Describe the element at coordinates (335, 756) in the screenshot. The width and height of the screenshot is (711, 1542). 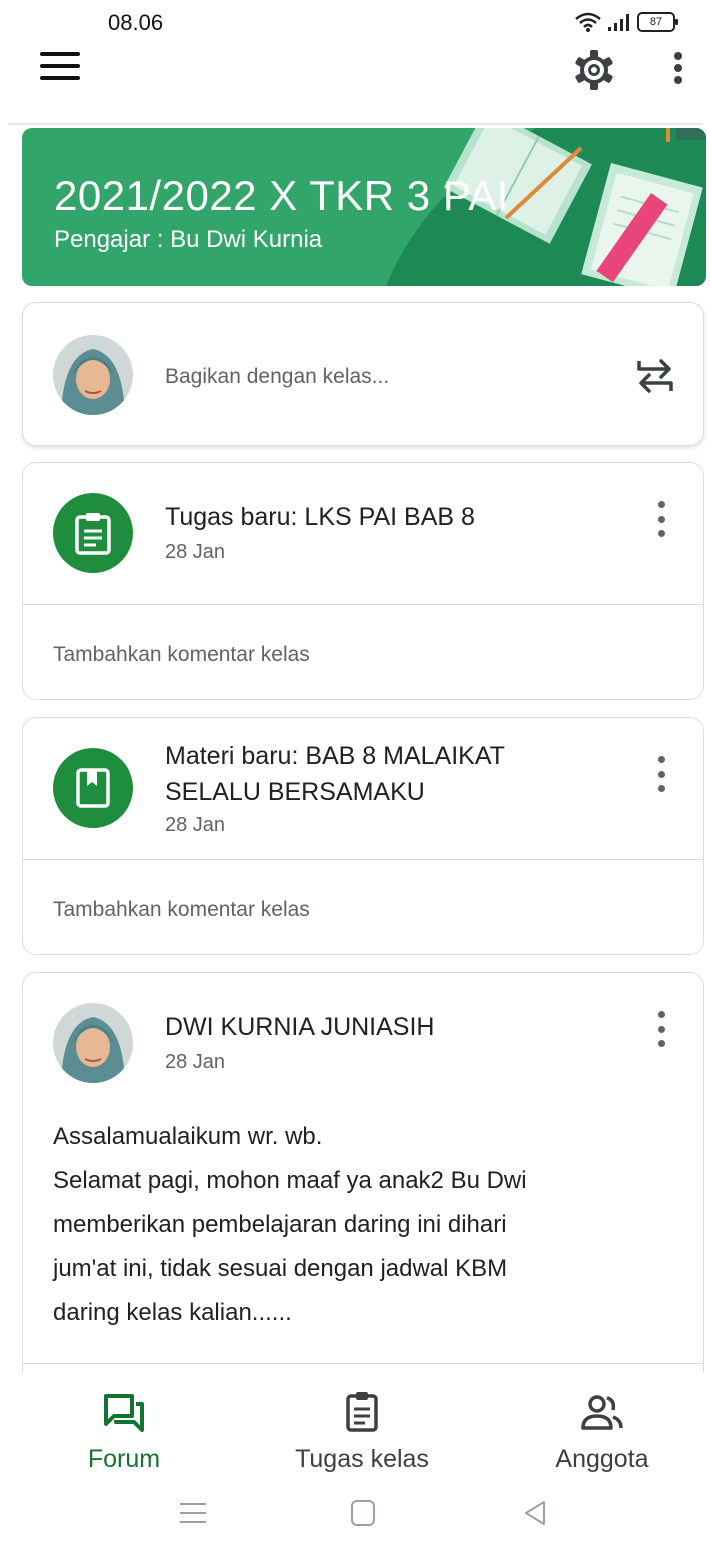
I see `post-title-line1: Materi baru: BAB 8 MALAIKAT` at that location.